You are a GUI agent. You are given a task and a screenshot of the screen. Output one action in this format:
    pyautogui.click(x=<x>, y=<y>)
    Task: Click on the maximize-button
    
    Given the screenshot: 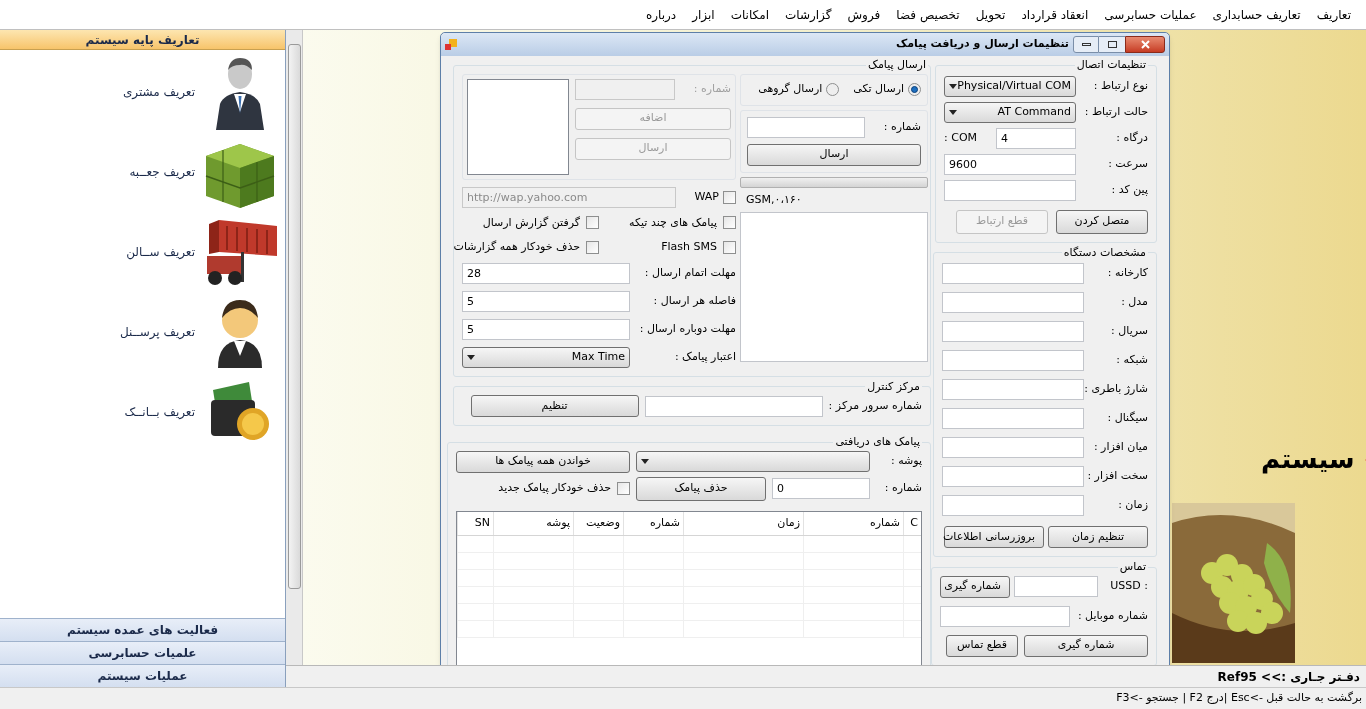 What is the action you would take?
    pyautogui.click(x=1112, y=44)
    